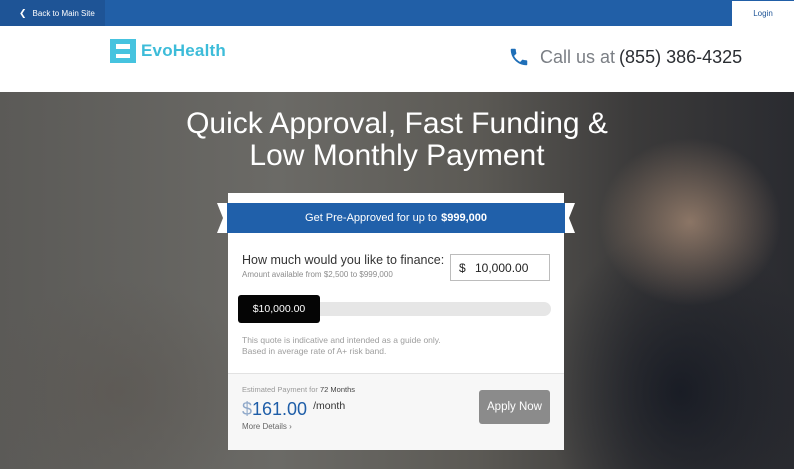  What do you see at coordinates (397, 59) in the screenshot?
I see `site-header: EvoHealth Call us at (855) 386-4325` at bounding box center [397, 59].